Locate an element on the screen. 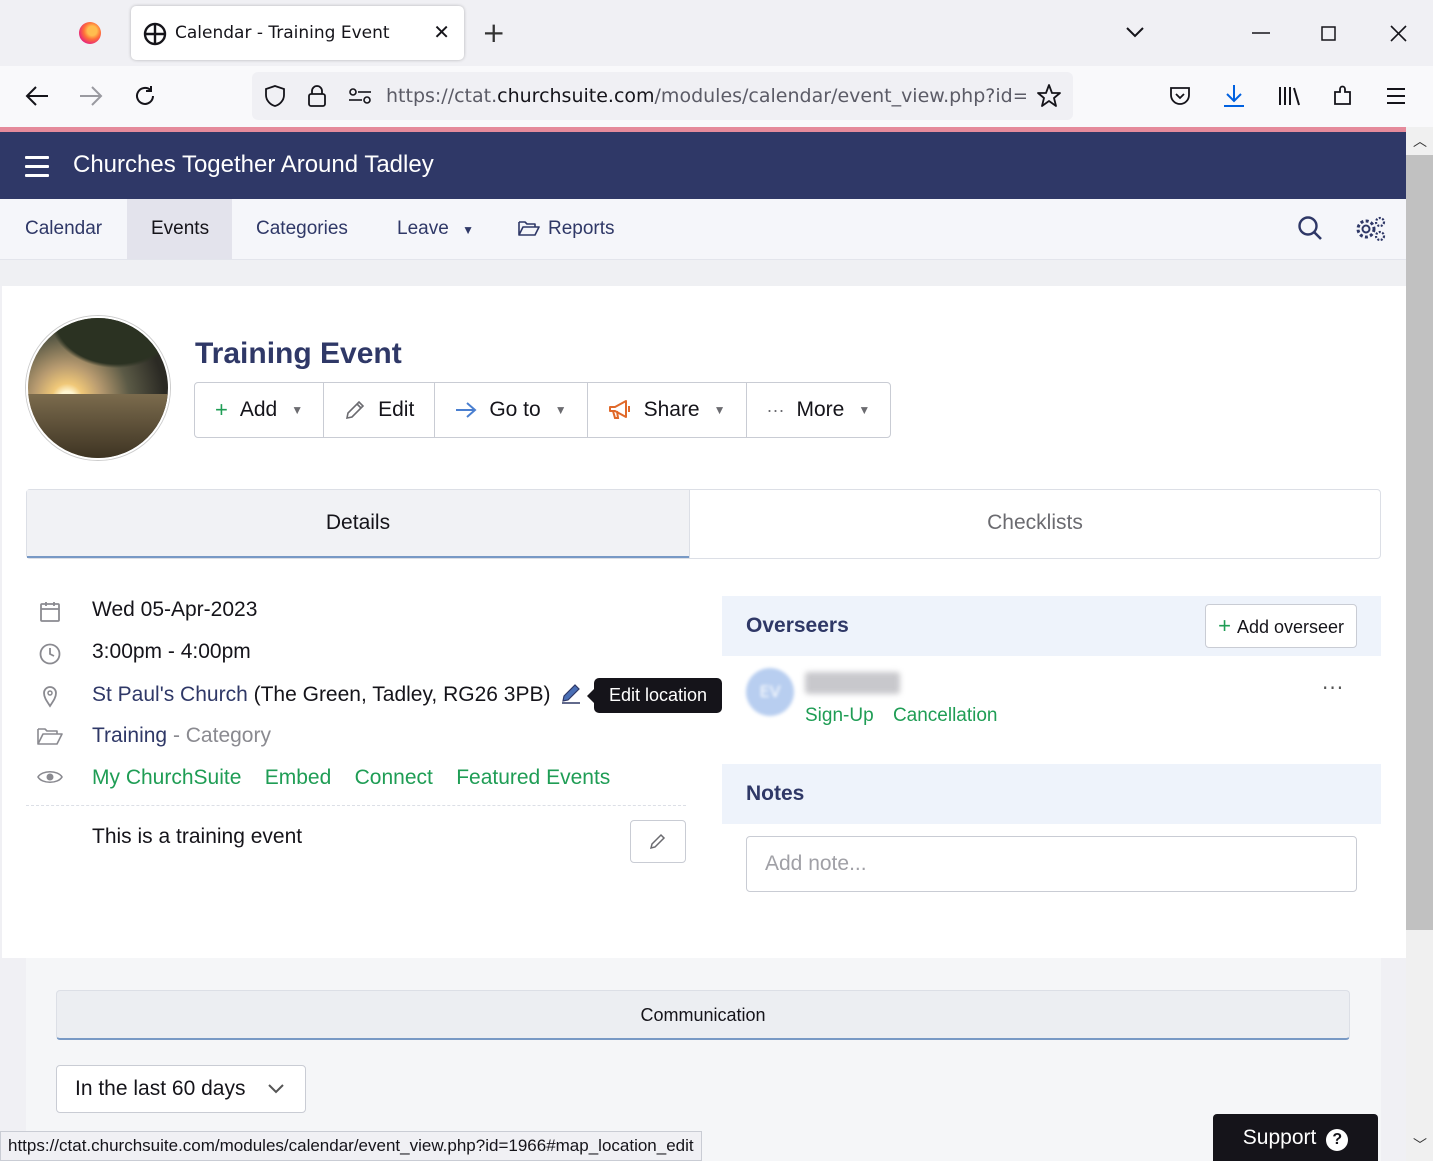 Image resolution: width=1433 pixels, height=1161 pixels. add-overseer-button: + Add overseer is located at coordinates (1281, 626).